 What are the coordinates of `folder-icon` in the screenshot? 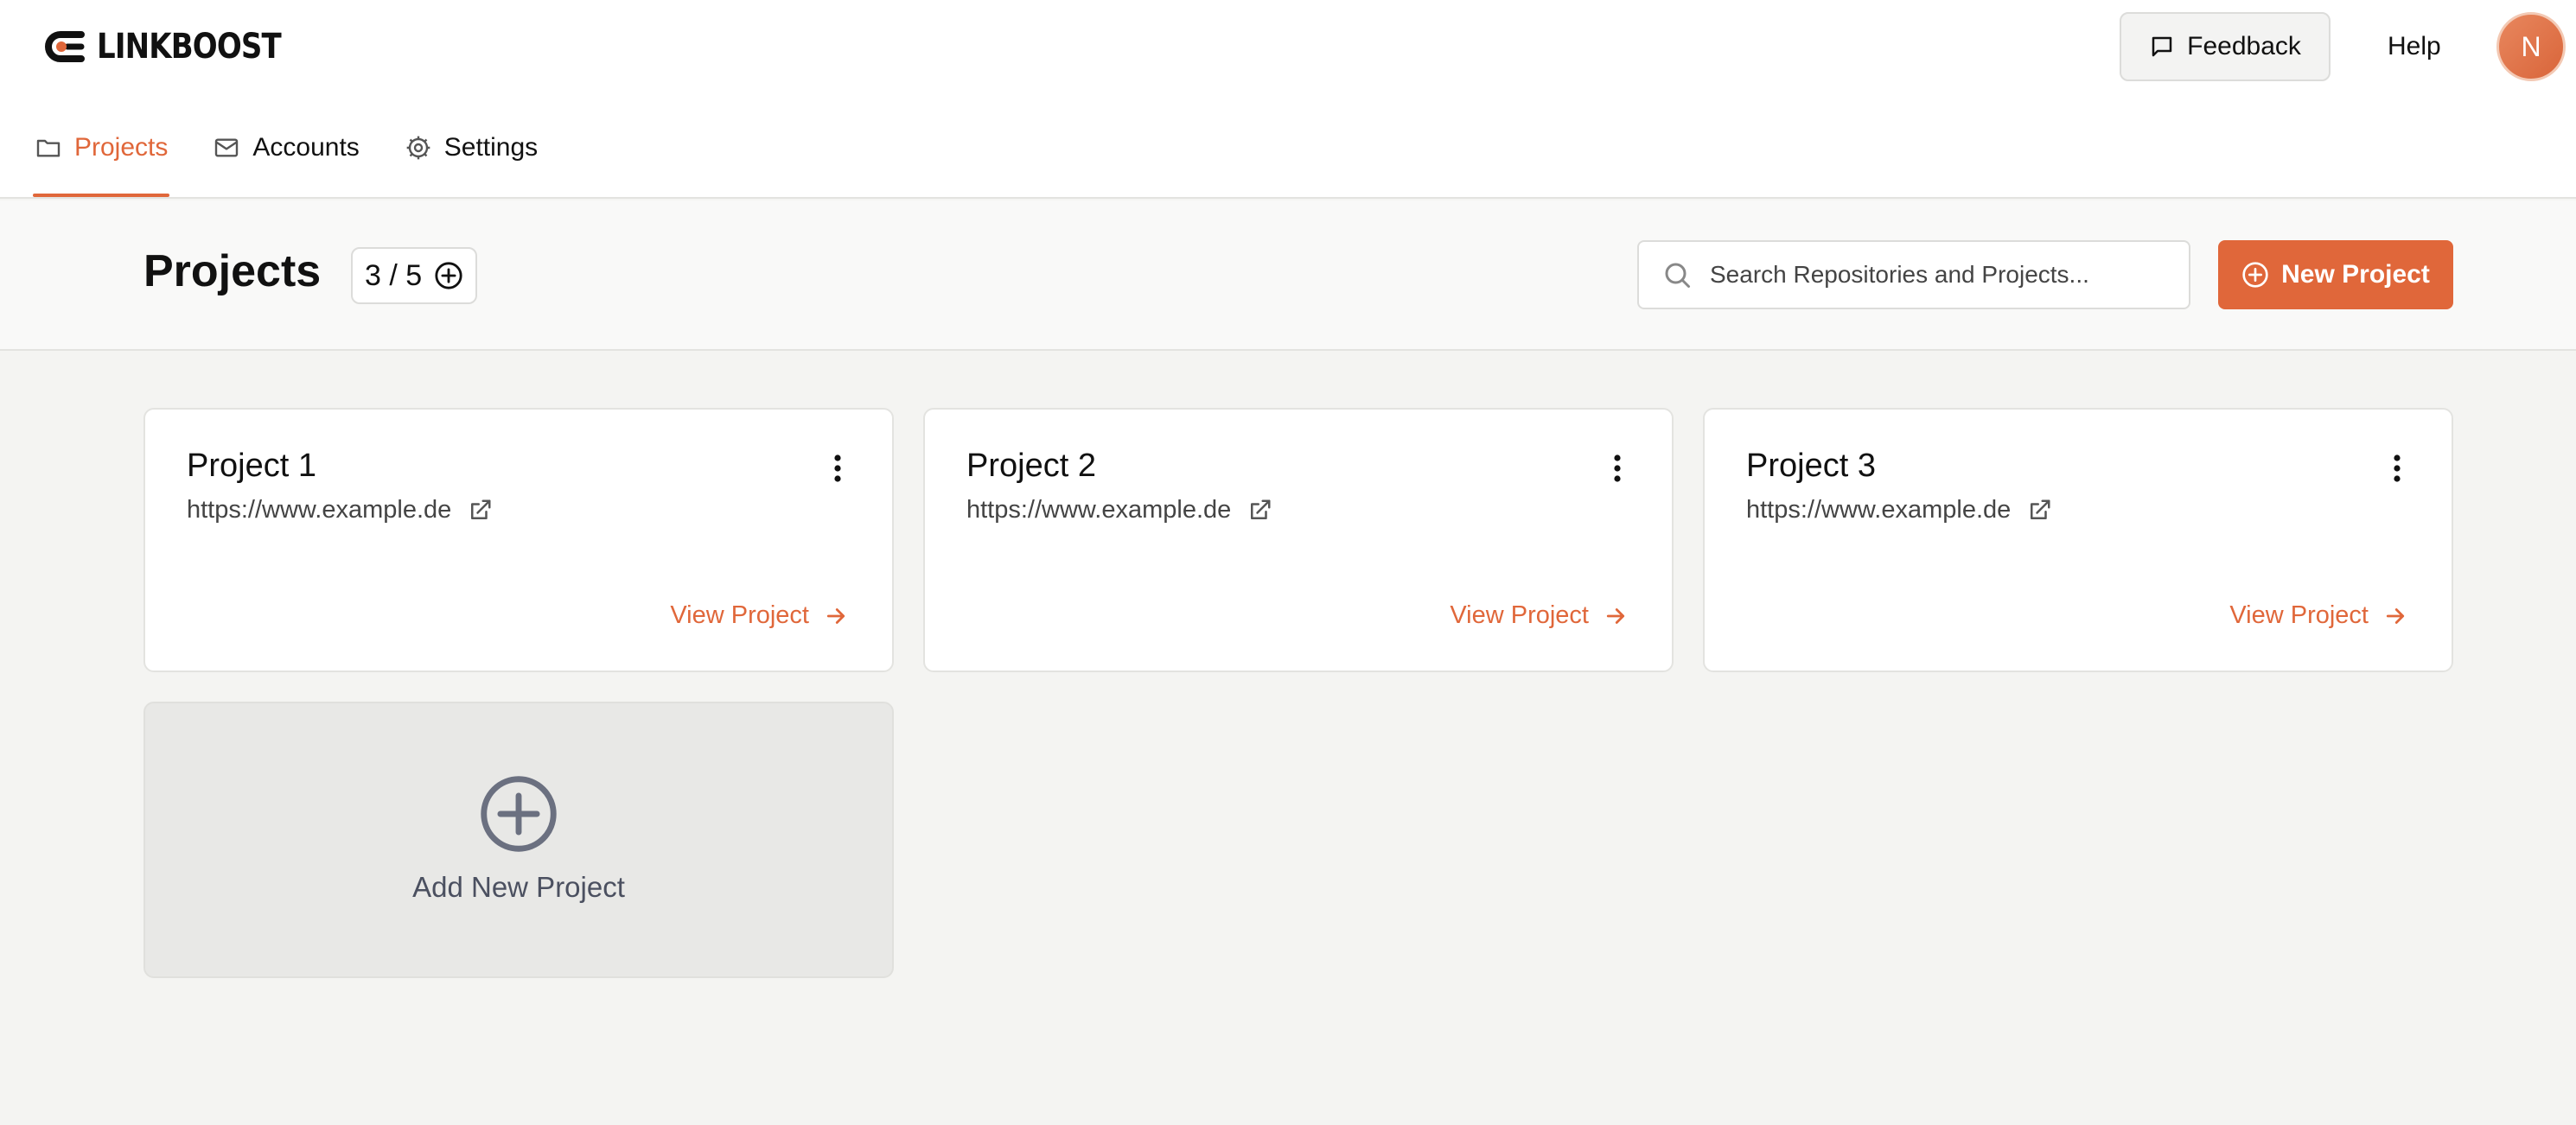 It's located at (48, 148).